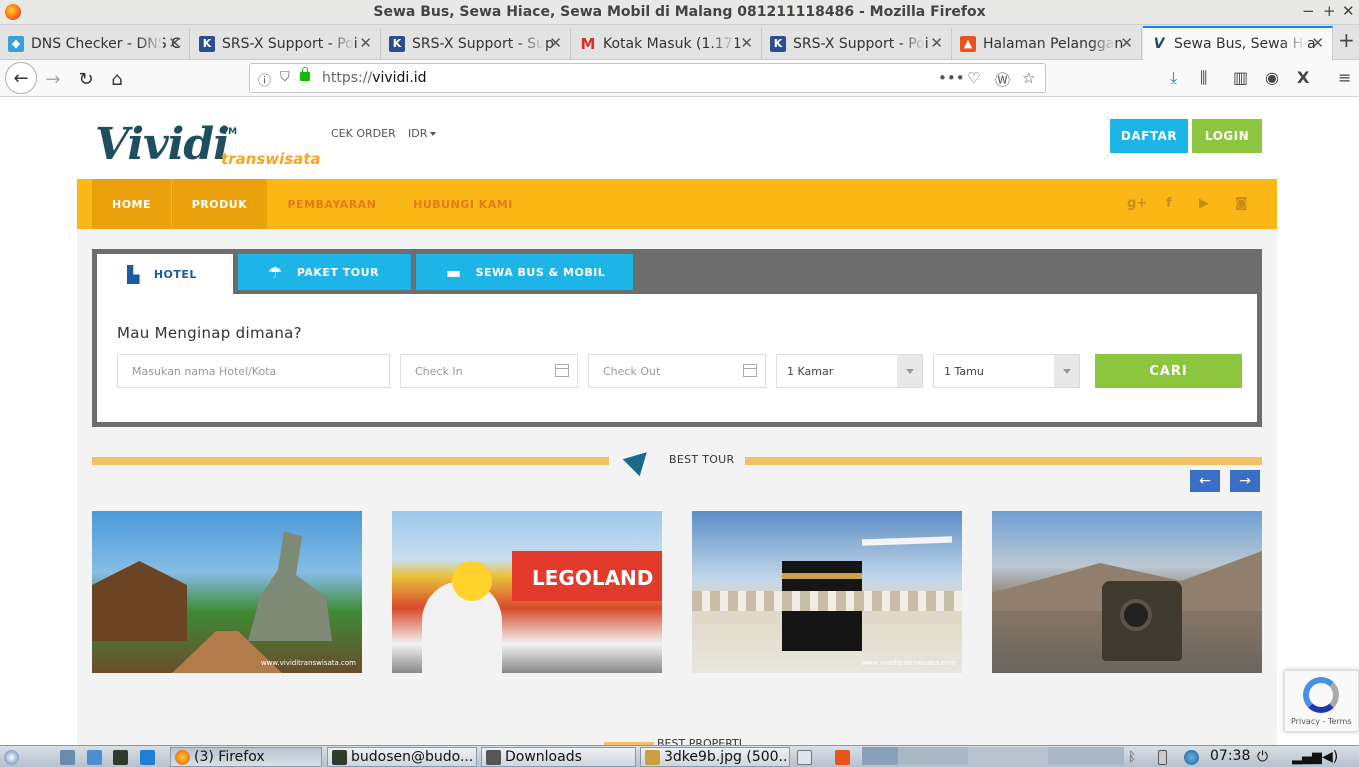 The image size is (1359, 767). What do you see at coordinates (324, 272) in the screenshot?
I see `tab-paket-tour: ☂ PAKET TOUR` at bounding box center [324, 272].